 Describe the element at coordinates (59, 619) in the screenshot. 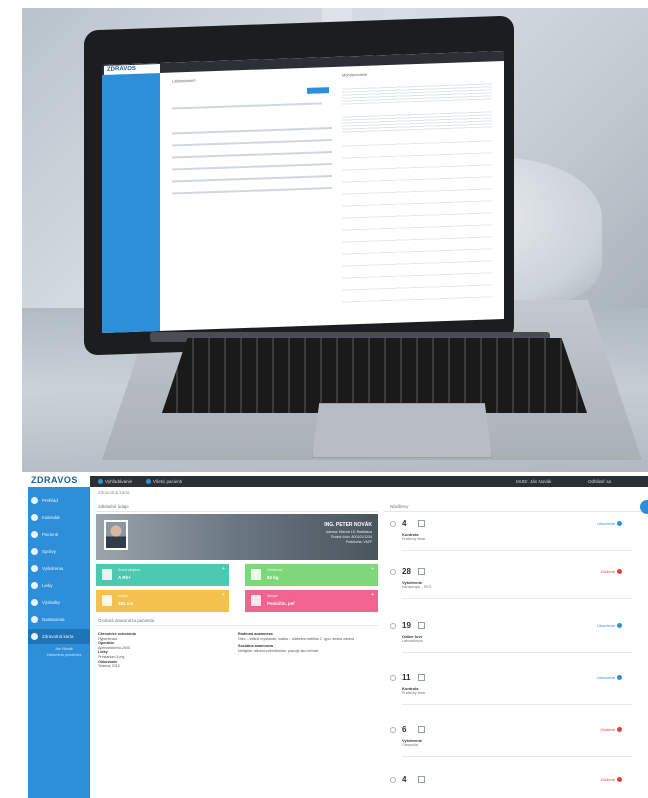

I see `sidebar-item-settings: Nastavenia` at that location.